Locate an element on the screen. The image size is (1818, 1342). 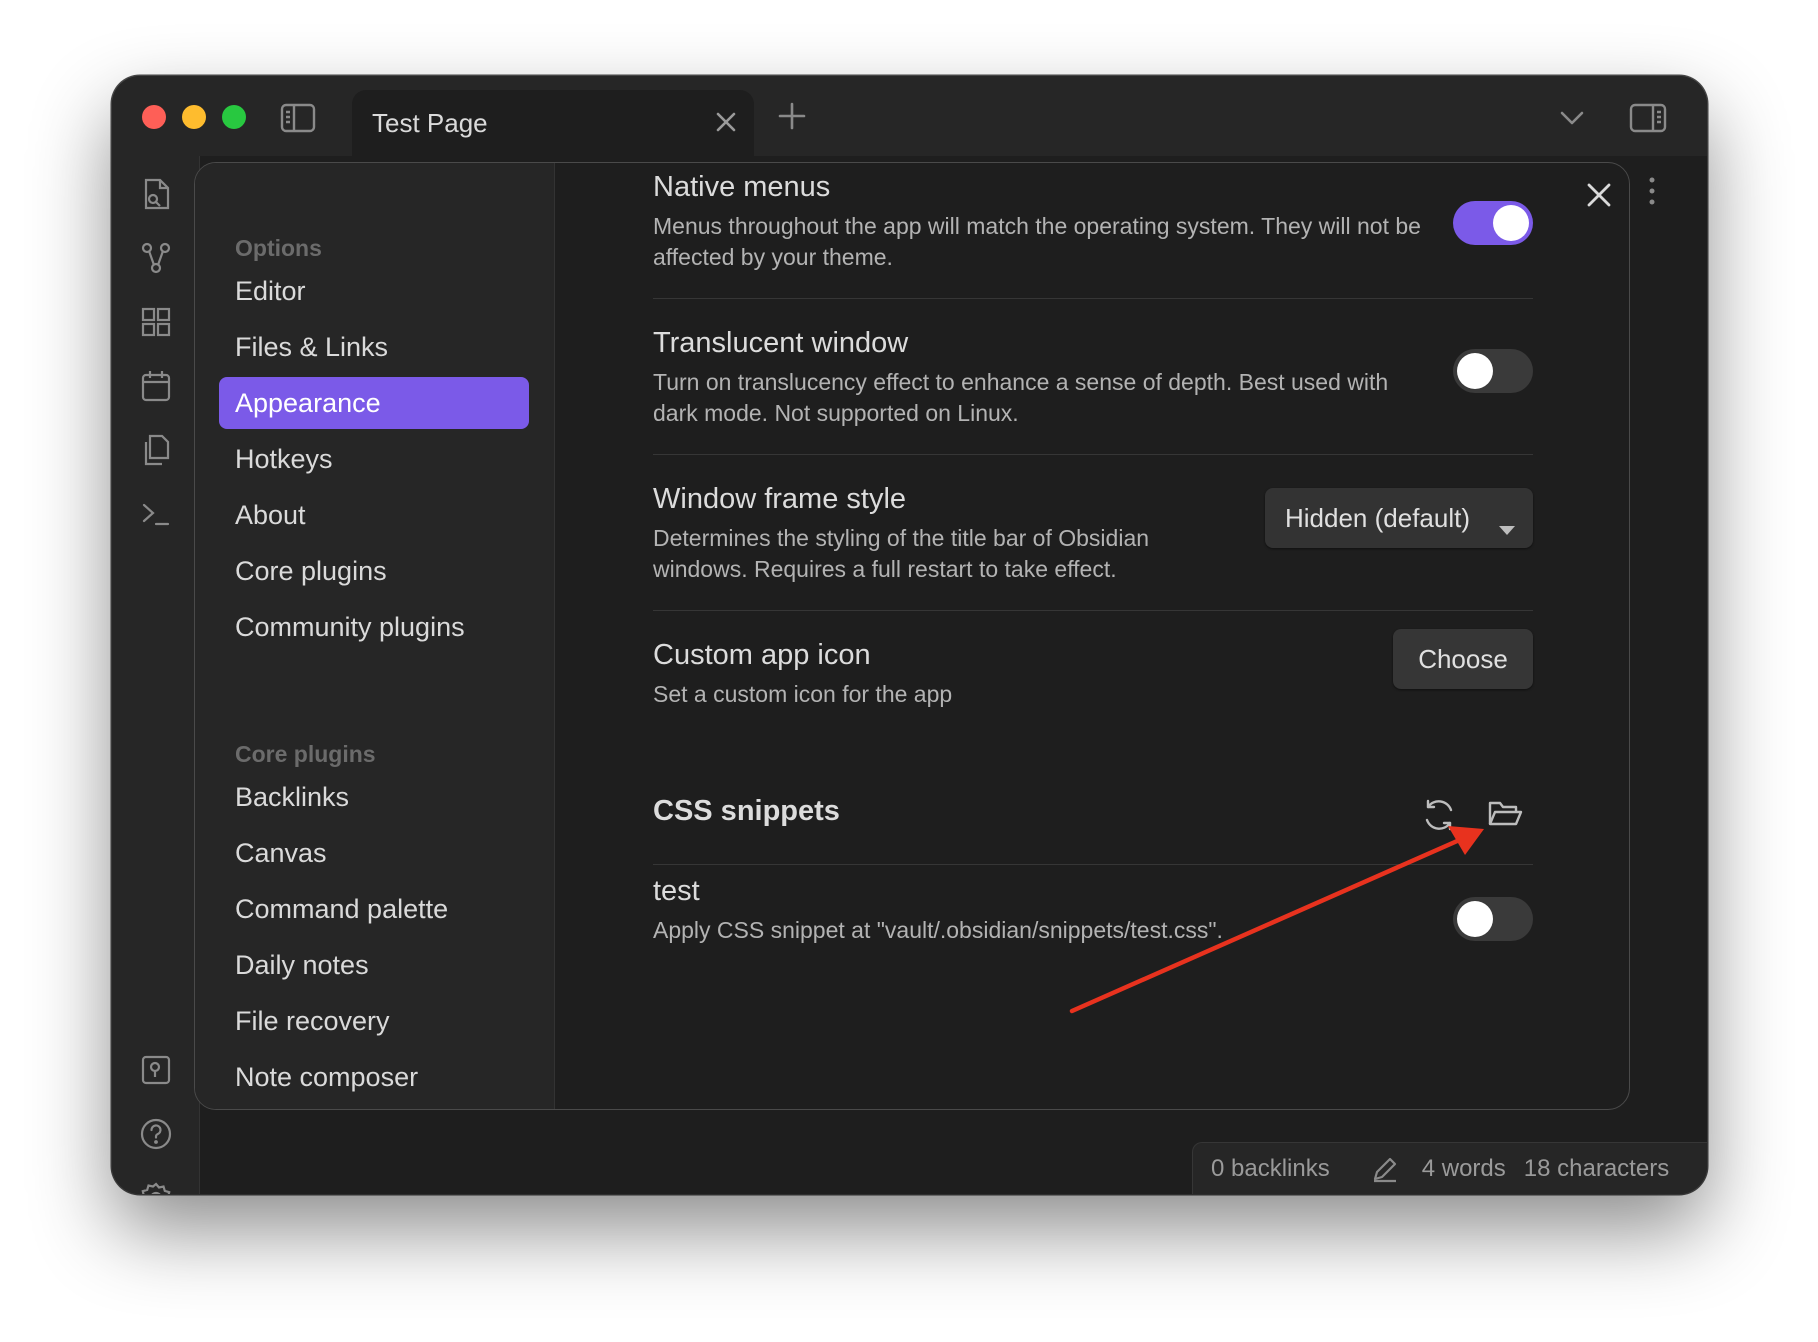
plus-icon is located at coordinates (792, 116).